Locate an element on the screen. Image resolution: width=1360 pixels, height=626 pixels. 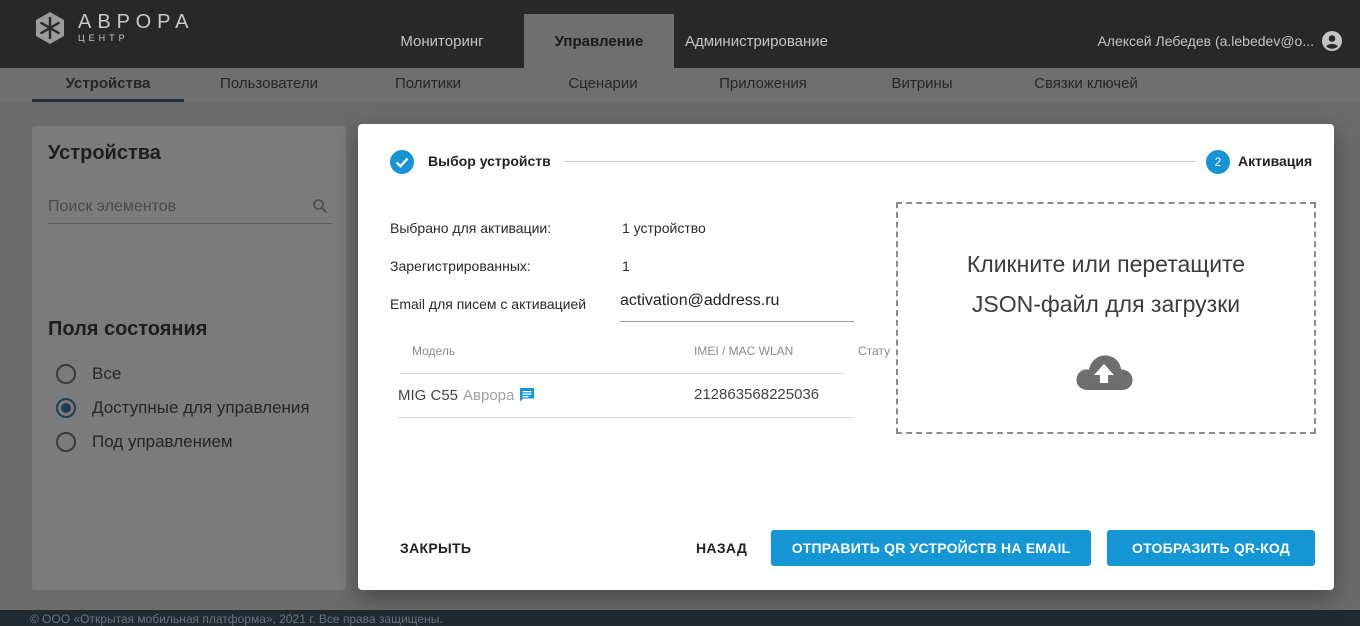
stepper: Выбор устройств 2 Активация is located at coordinates (853, 162).